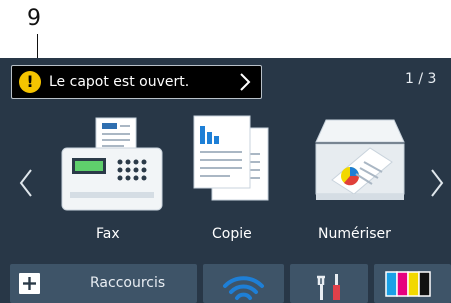  Describe the element at coordinates (128, 283) in the screenshot. I see `shortcuts-label: Raccourcis` at that location.